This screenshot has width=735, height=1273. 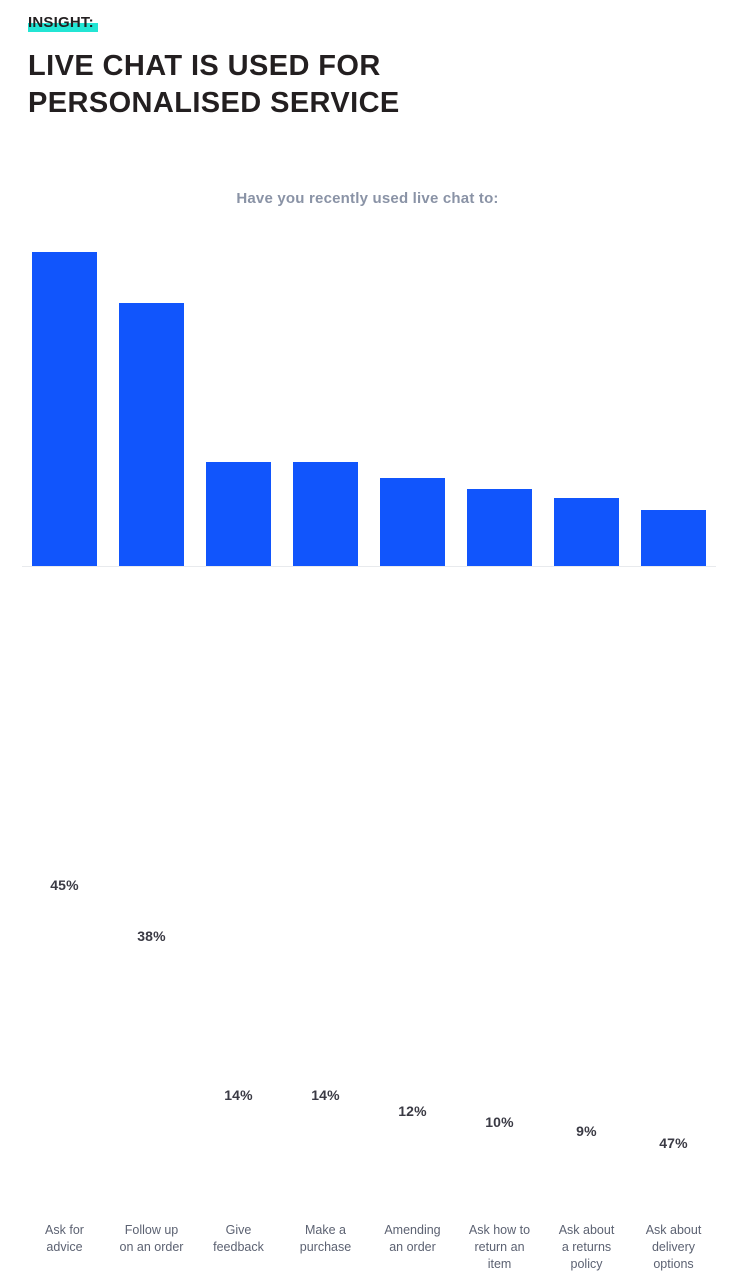 I want to click on bar-value-label: 12%, so click(x=412, y=1111).